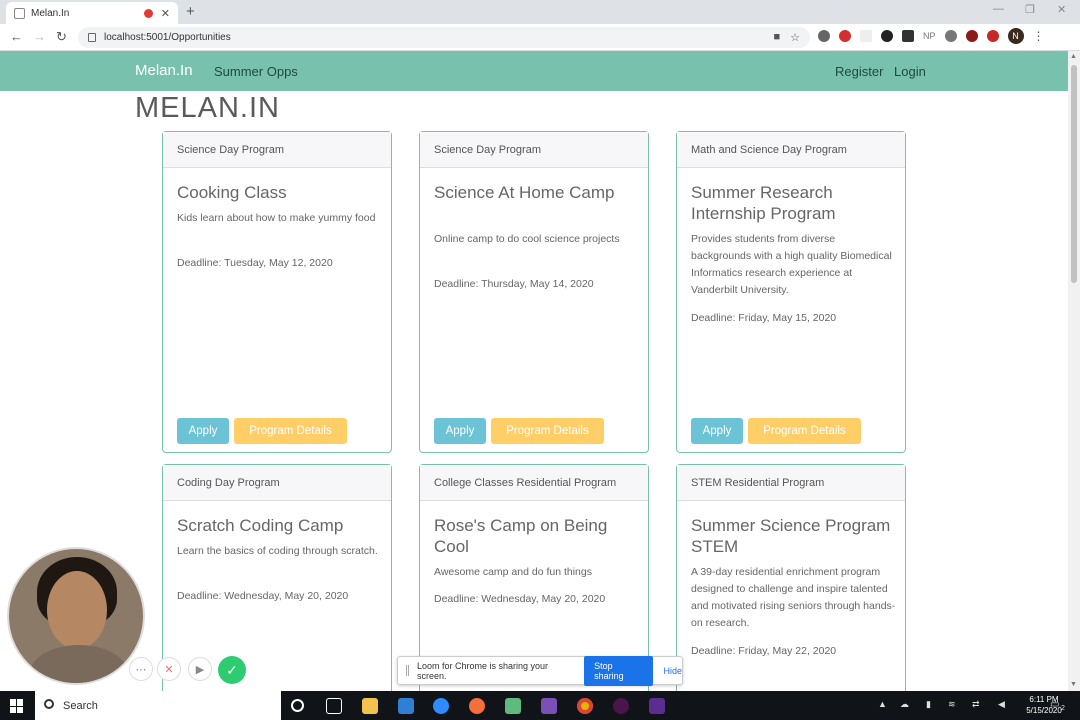  What do you see at coordinates (621, 706) in the screenshot?
I see `slack-icon` at bounding box center [621, 706].